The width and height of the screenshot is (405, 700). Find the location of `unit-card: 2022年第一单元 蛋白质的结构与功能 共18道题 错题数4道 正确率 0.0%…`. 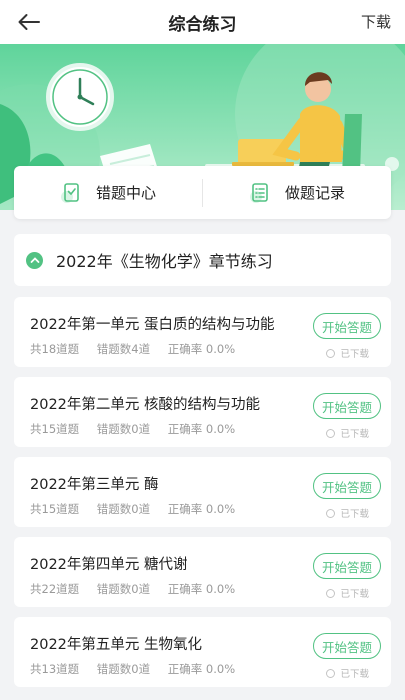

unit-card: 2022年第一单元 蛋白质的结构与功能 共18道题 错题数4道 正确率 0.0%… is located at coordinates (202, 332).